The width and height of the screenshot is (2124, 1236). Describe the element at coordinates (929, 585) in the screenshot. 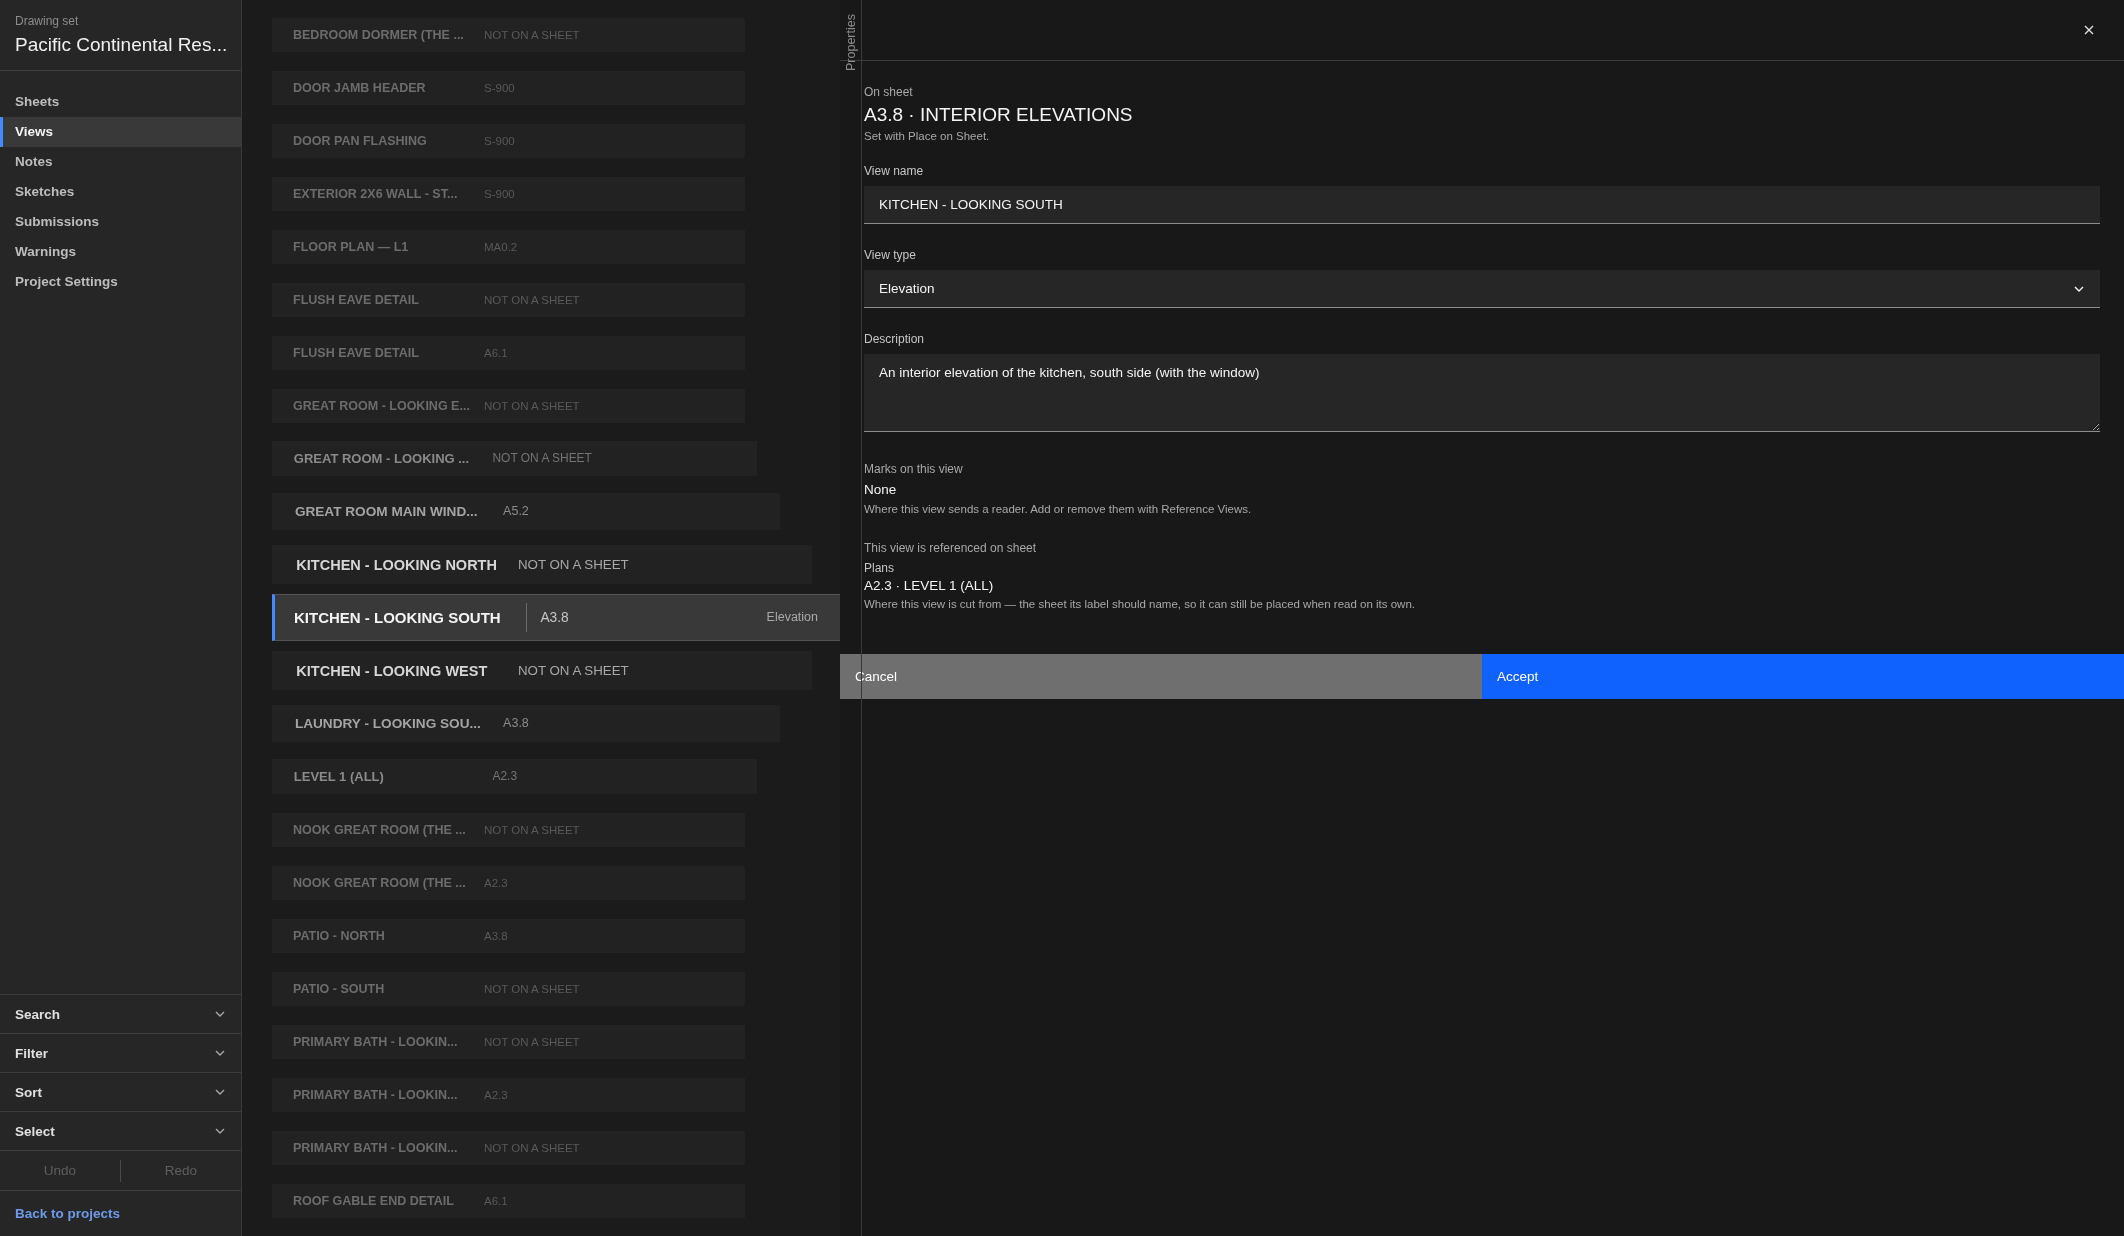

I see `referenced-sheet: A2.3 · LEVEL 1 (ALL)` at that location.